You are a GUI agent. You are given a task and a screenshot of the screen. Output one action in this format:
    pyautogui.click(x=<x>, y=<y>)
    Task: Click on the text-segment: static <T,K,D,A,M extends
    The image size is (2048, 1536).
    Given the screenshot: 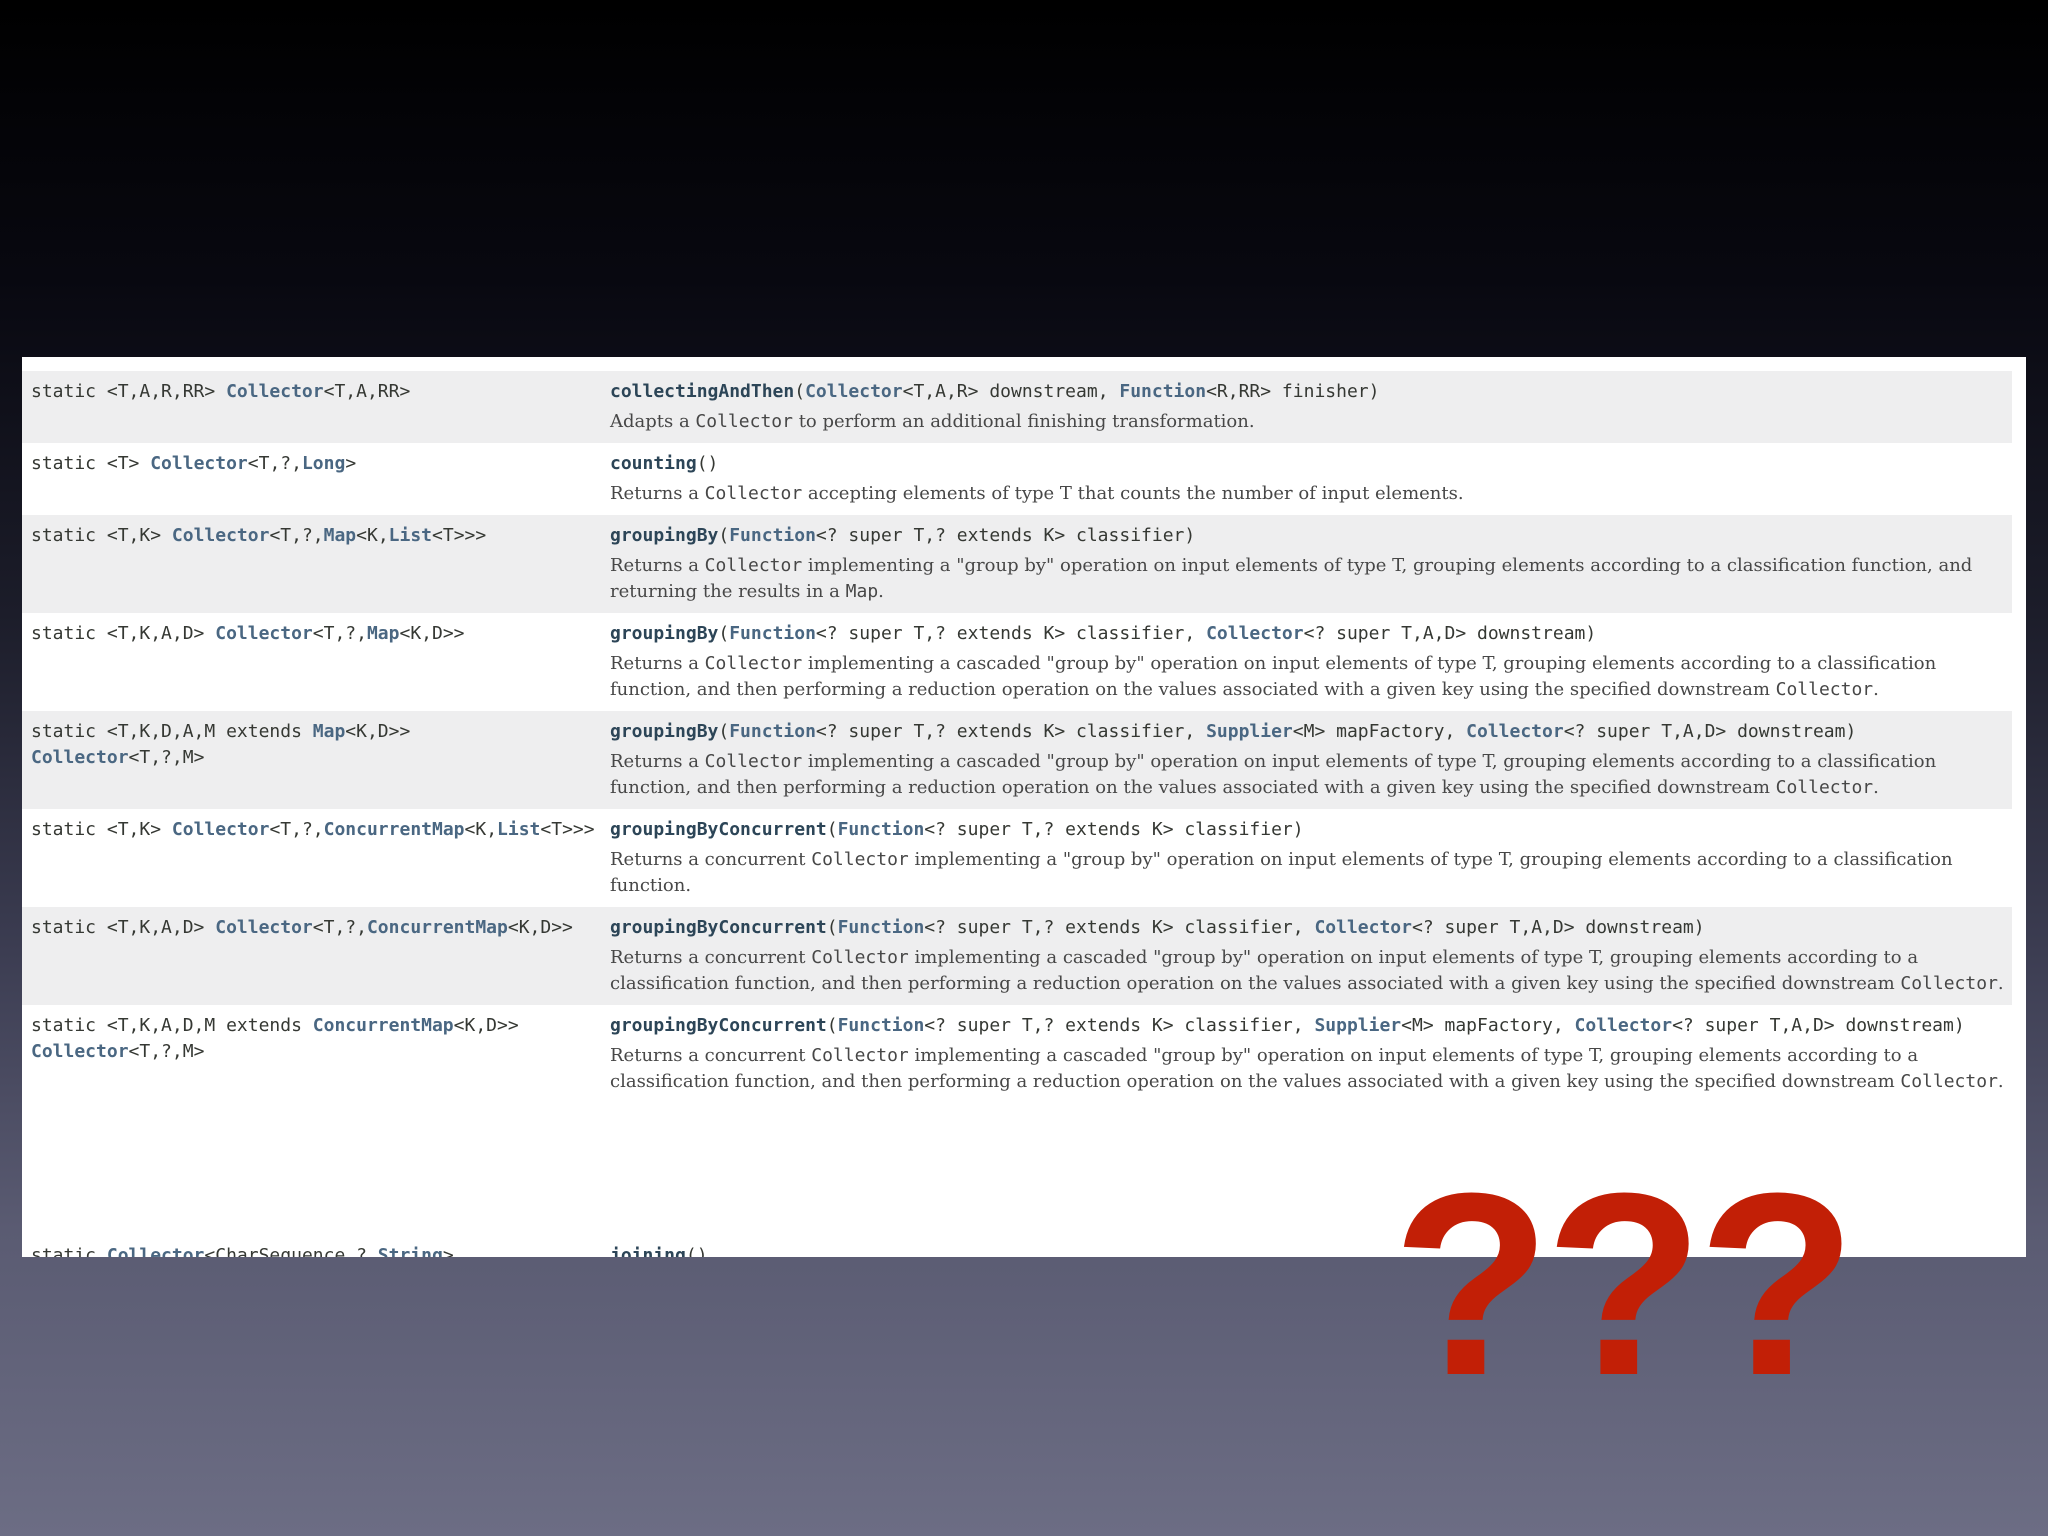 What is the action you would take?
    pyautogui.click(x=172, y=731)
    